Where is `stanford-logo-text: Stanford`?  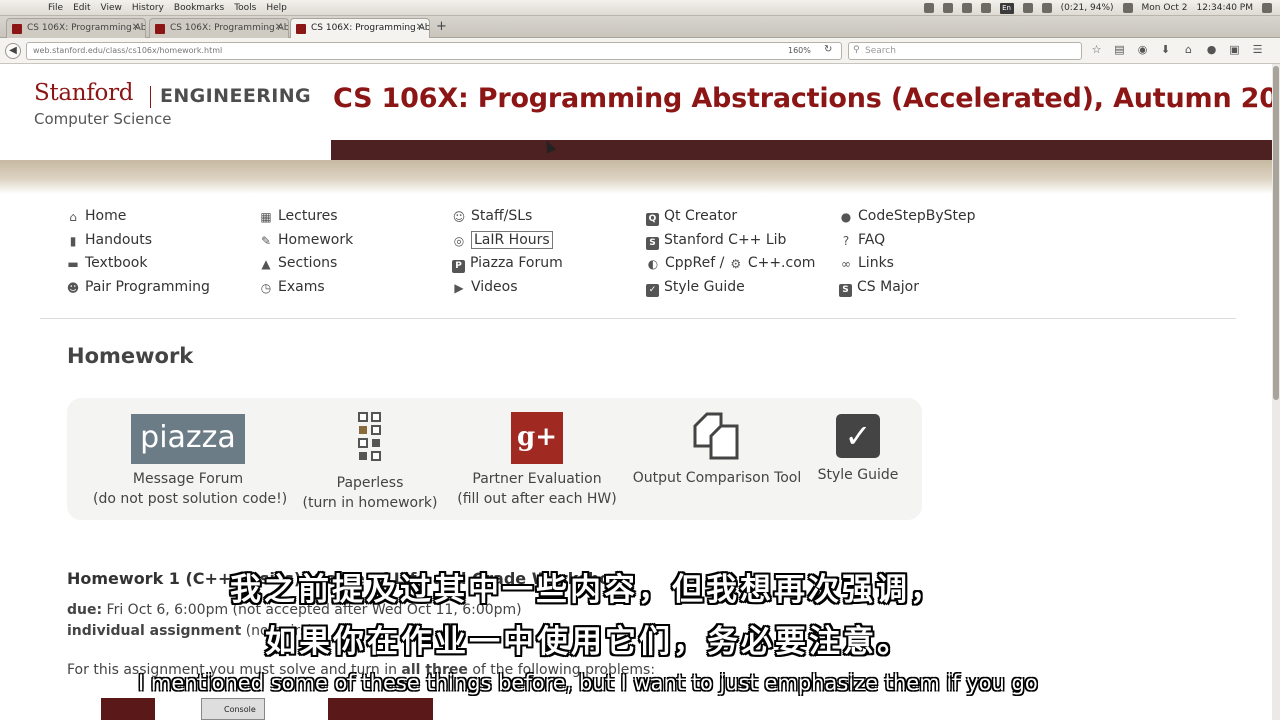 stanford-logo-text: Stanford is located at coordinates (84, 93).